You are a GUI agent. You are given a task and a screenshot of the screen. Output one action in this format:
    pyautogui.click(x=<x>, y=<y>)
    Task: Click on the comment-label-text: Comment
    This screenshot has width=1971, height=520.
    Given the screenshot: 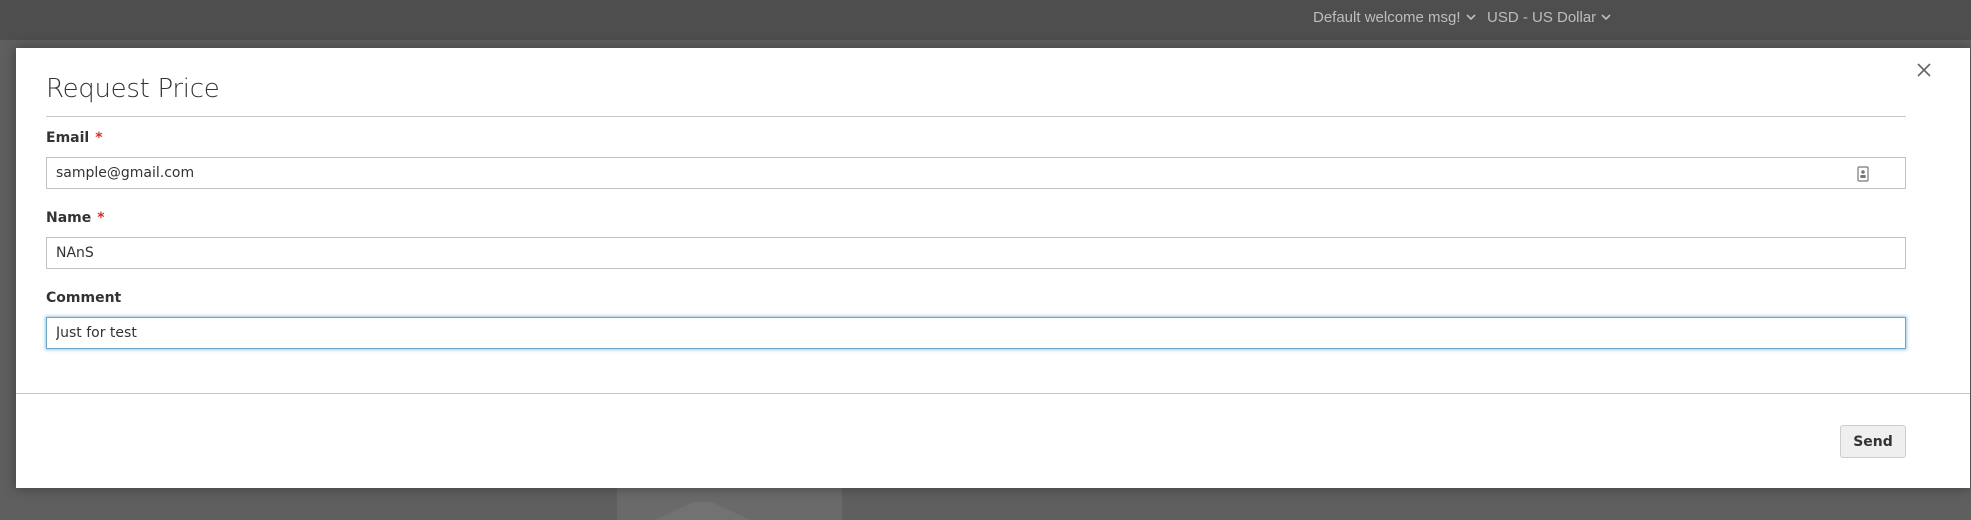 What is the action you would take?
    pyautogui.click(x=84, y=298)
    